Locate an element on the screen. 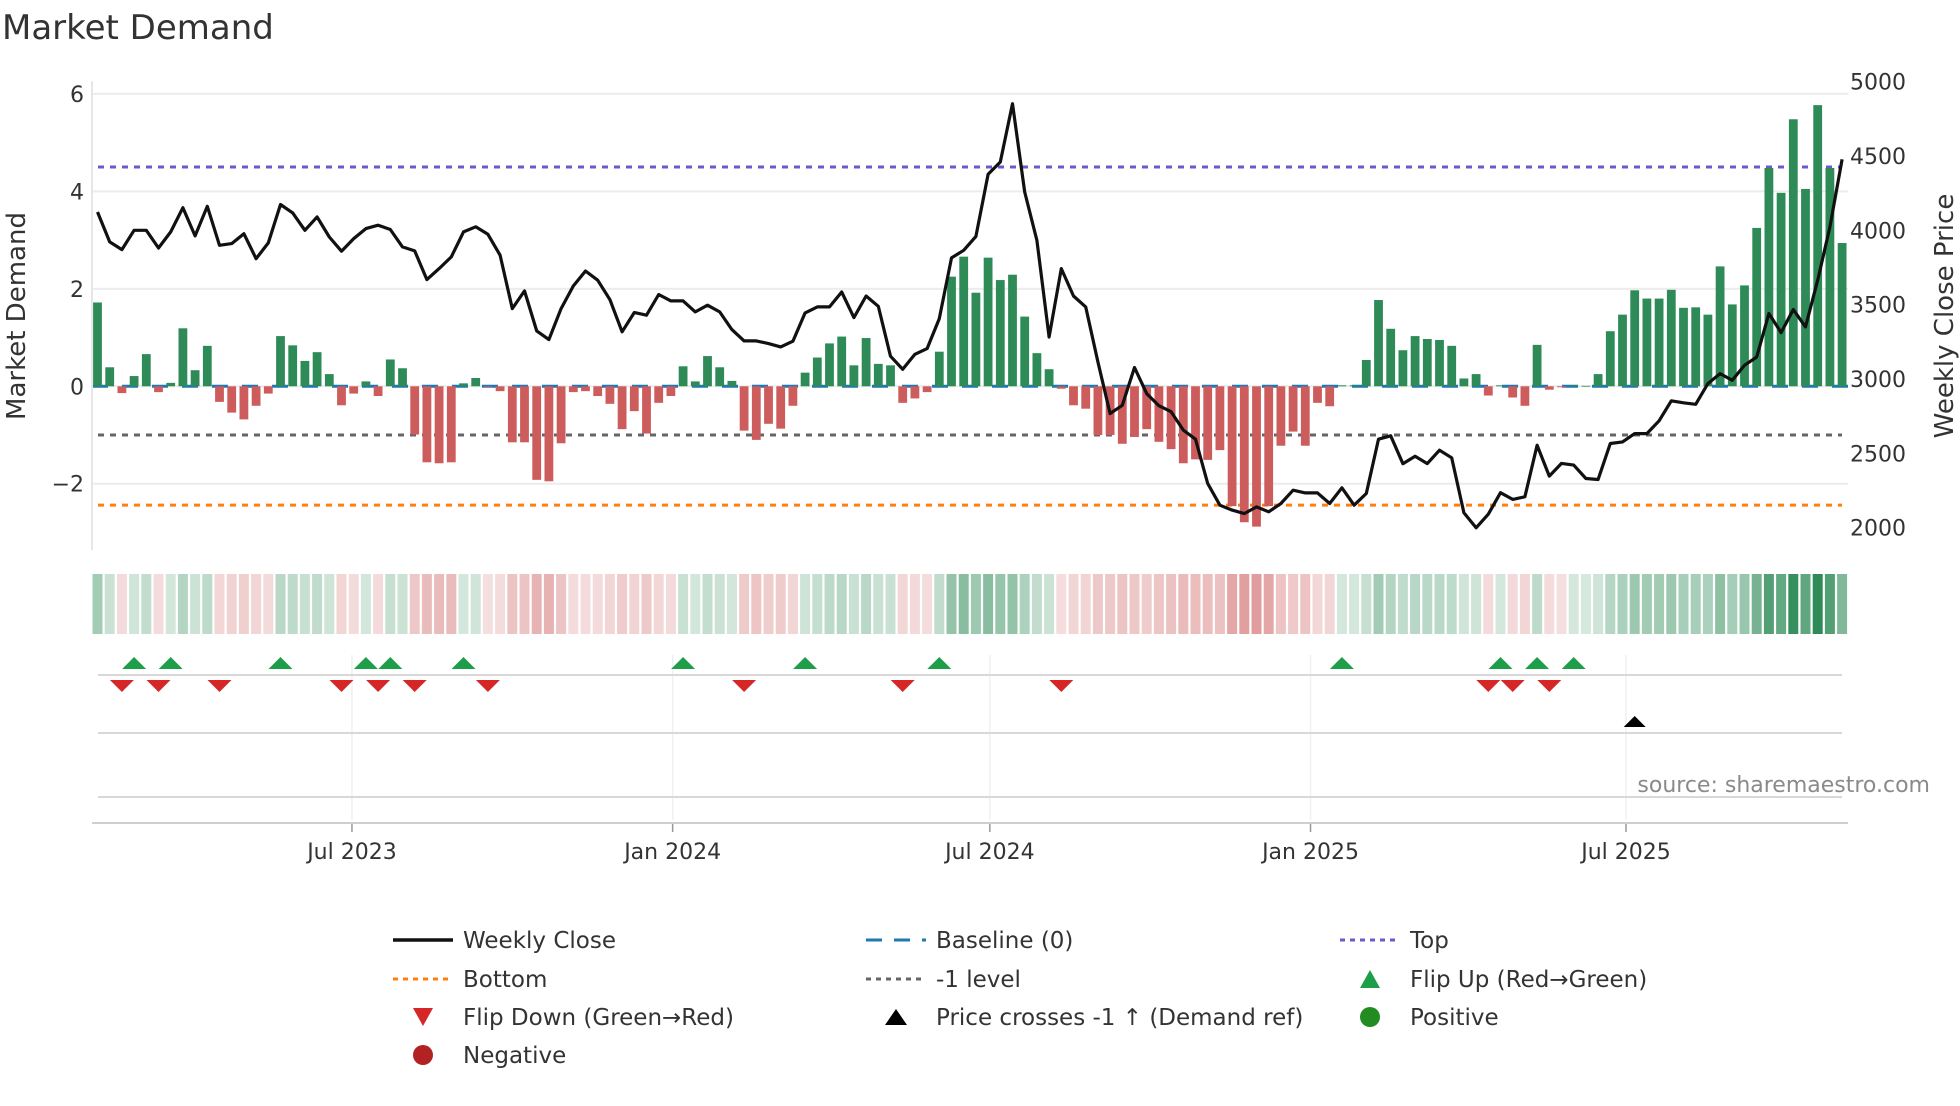  legend-label: Price crosses -1 ↑ (Demand ref) is located at coordinates (1119, 1018).